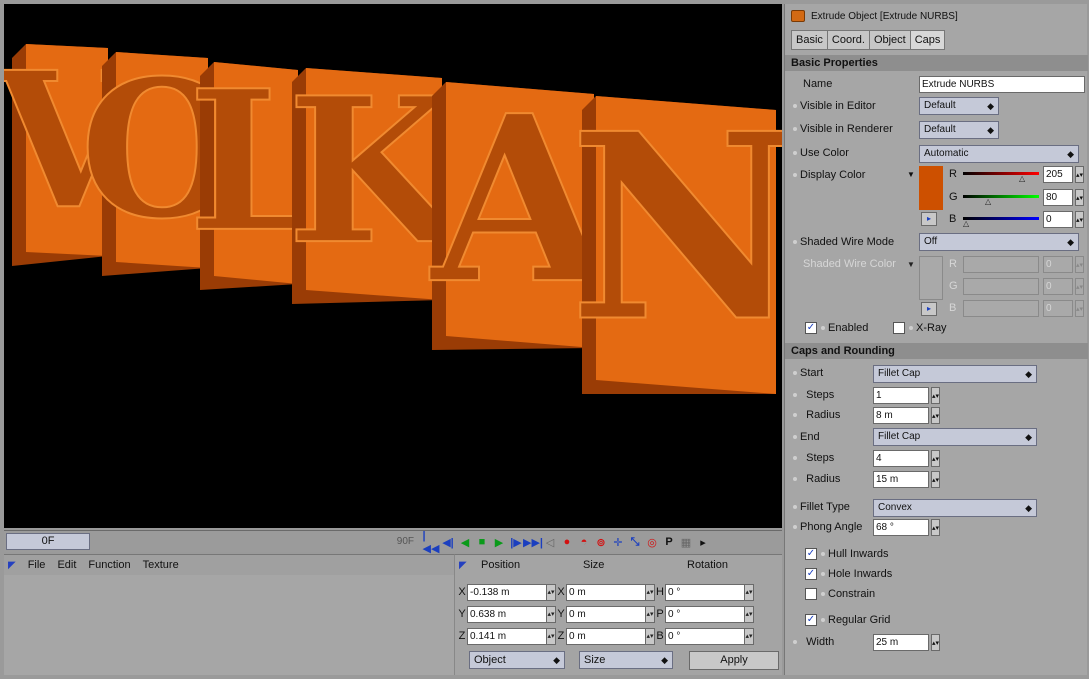 This screenshot has width=1089, height=679. I want to click on tab-object: Object, so click(889, 40).